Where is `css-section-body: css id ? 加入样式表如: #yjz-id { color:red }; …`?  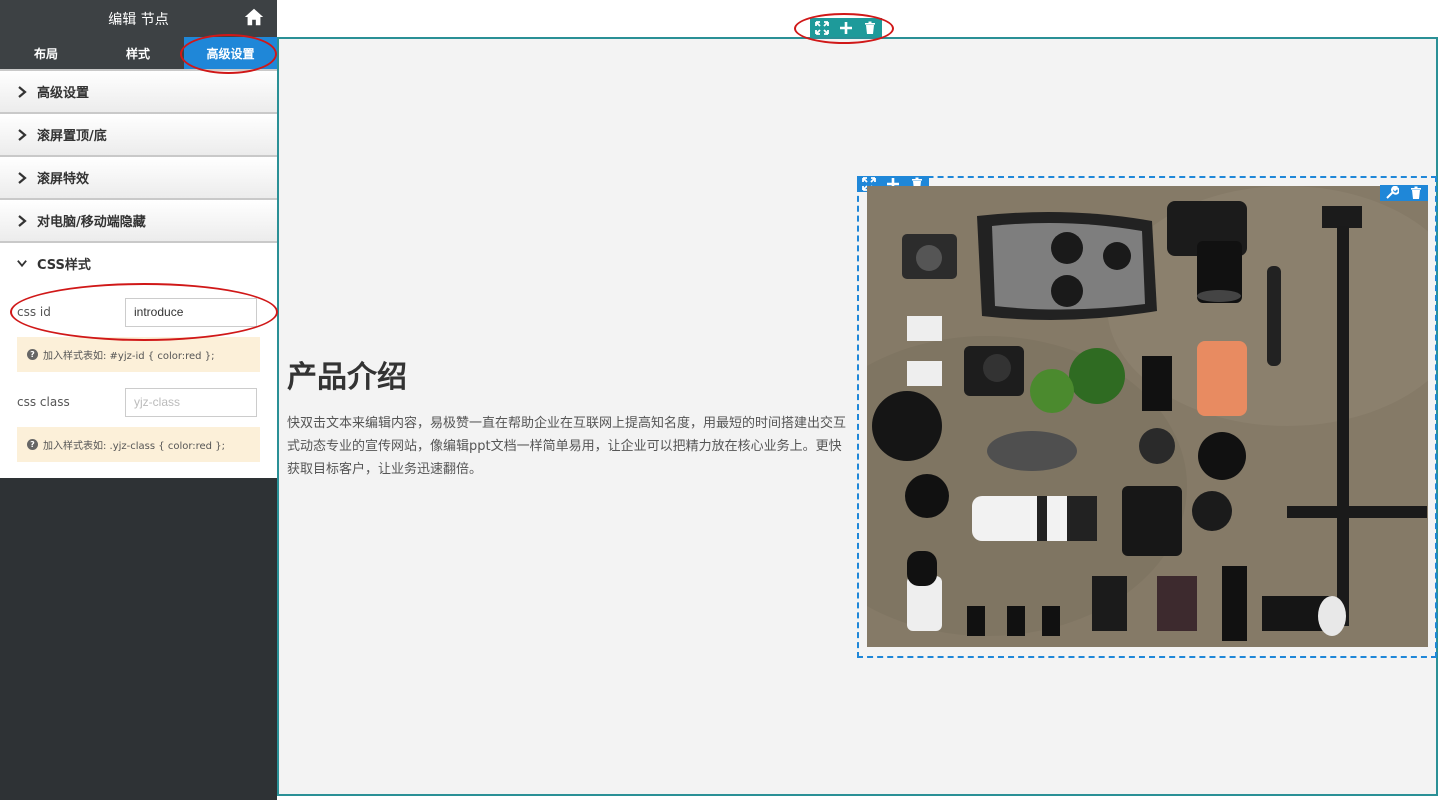
css-section-body: css id ? 加入样式表如: #yjz-id { color:red }; … is located at coordinates (138, 381).